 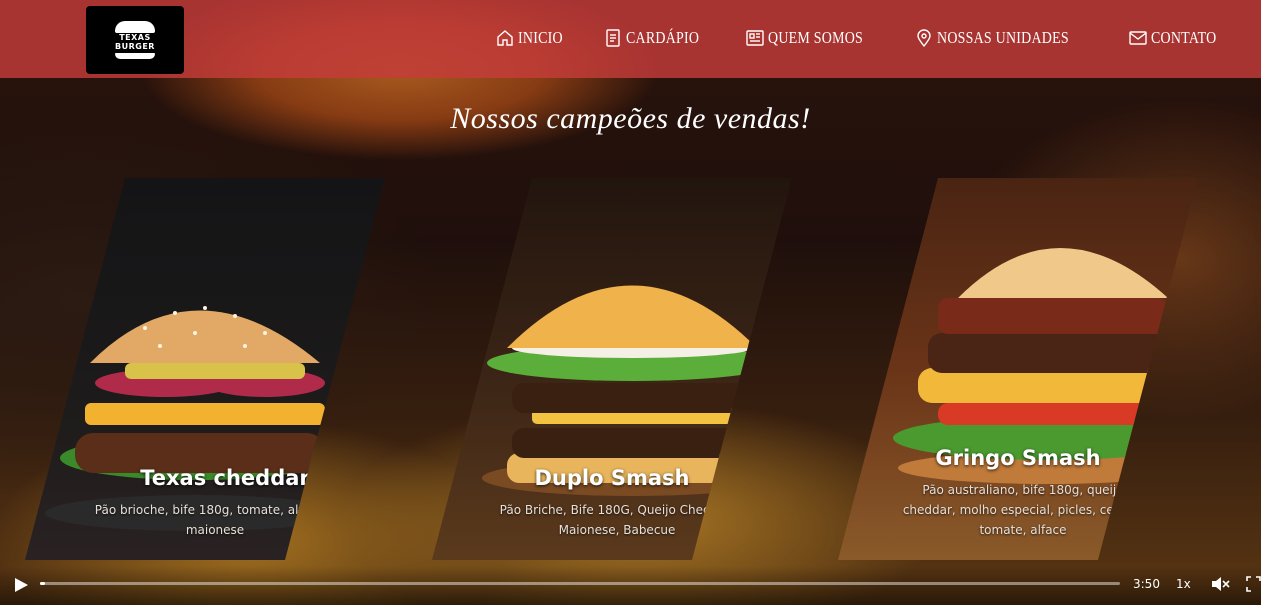 I want to click on nav-nossas-unidades: NOSSAS UNIDADES, so click(x=1006, y=38).